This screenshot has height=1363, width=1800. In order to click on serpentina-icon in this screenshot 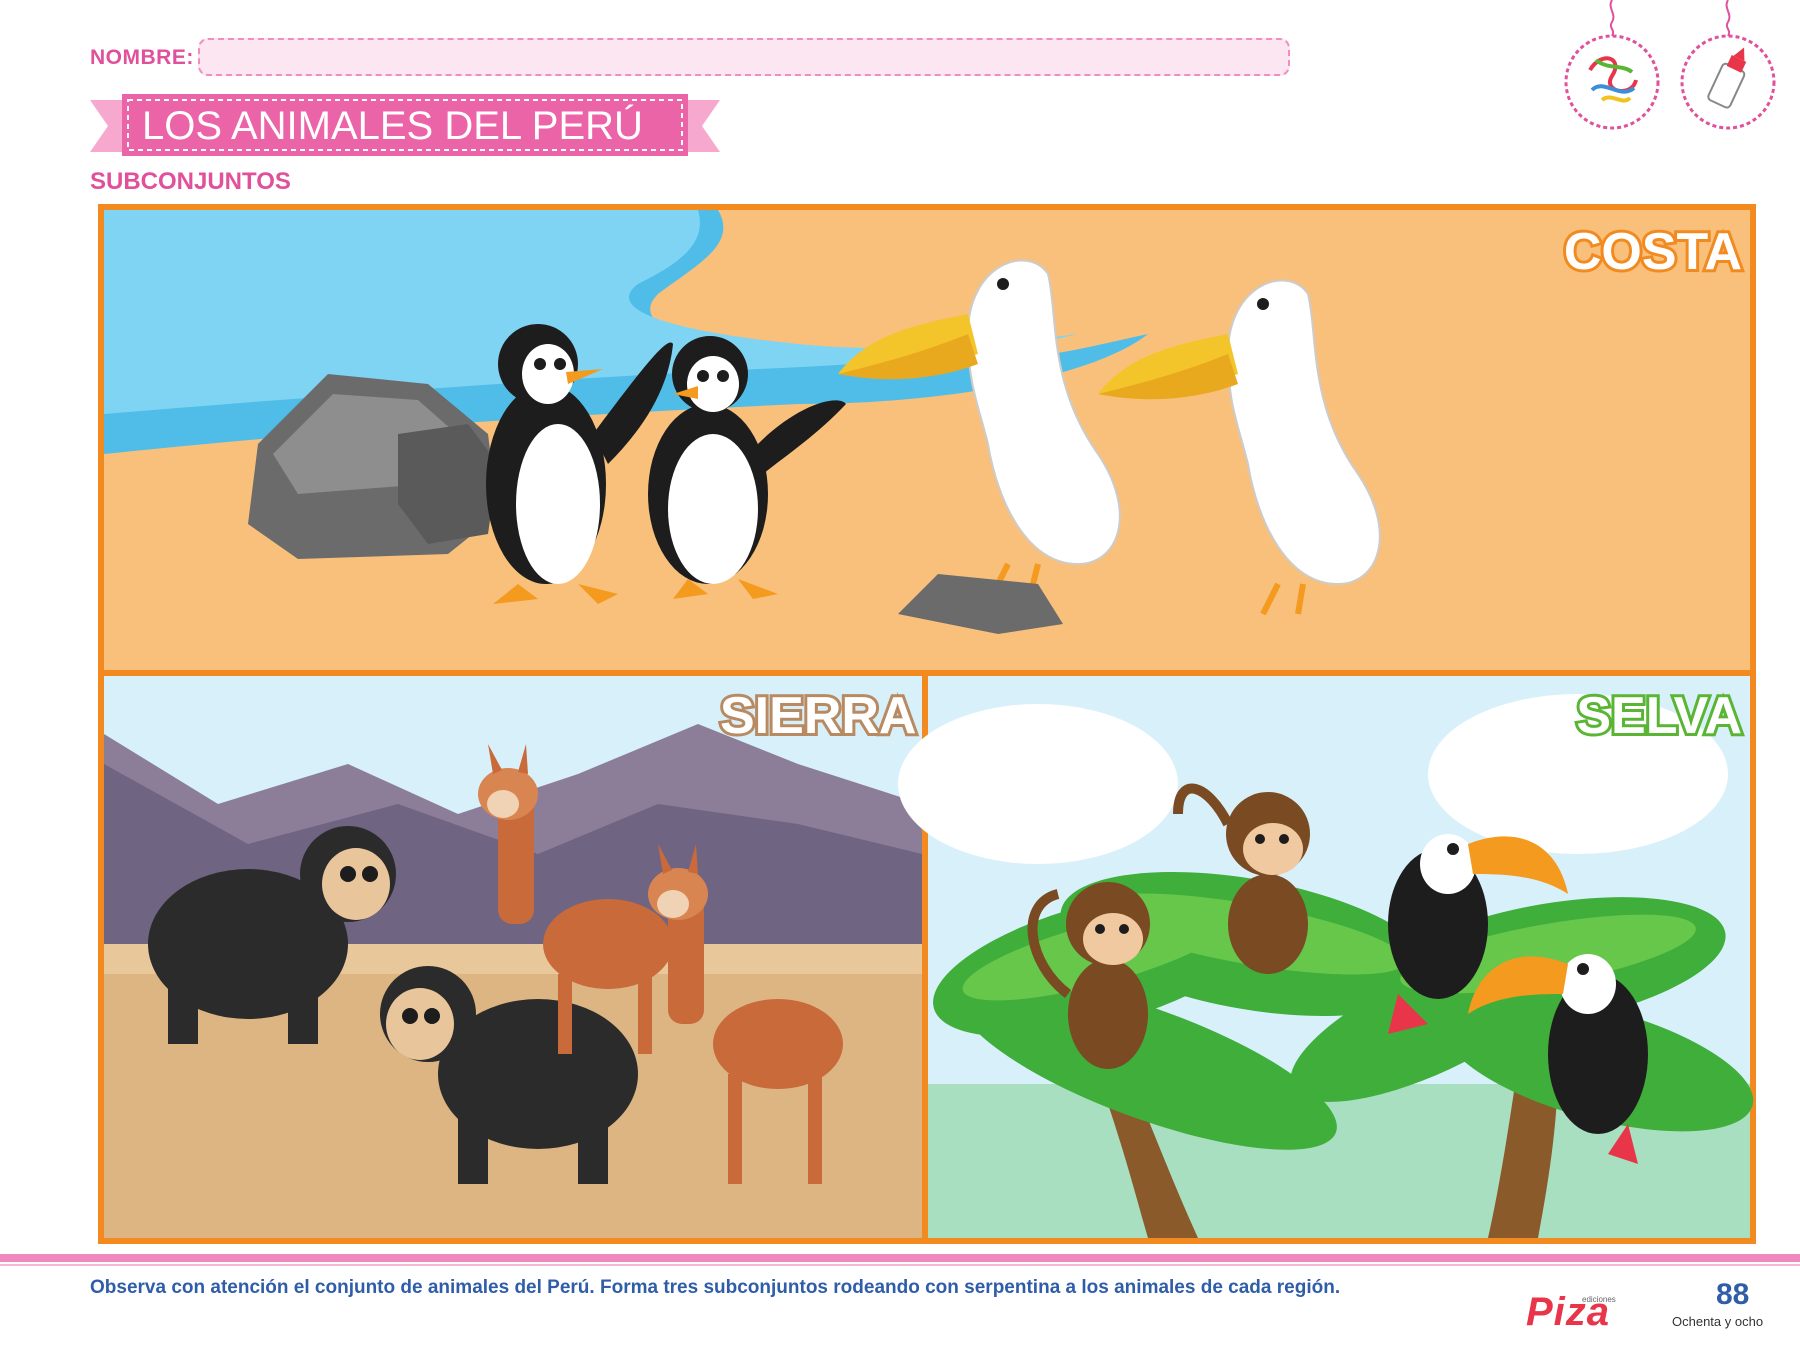, I will do `click(1612, 65)`.